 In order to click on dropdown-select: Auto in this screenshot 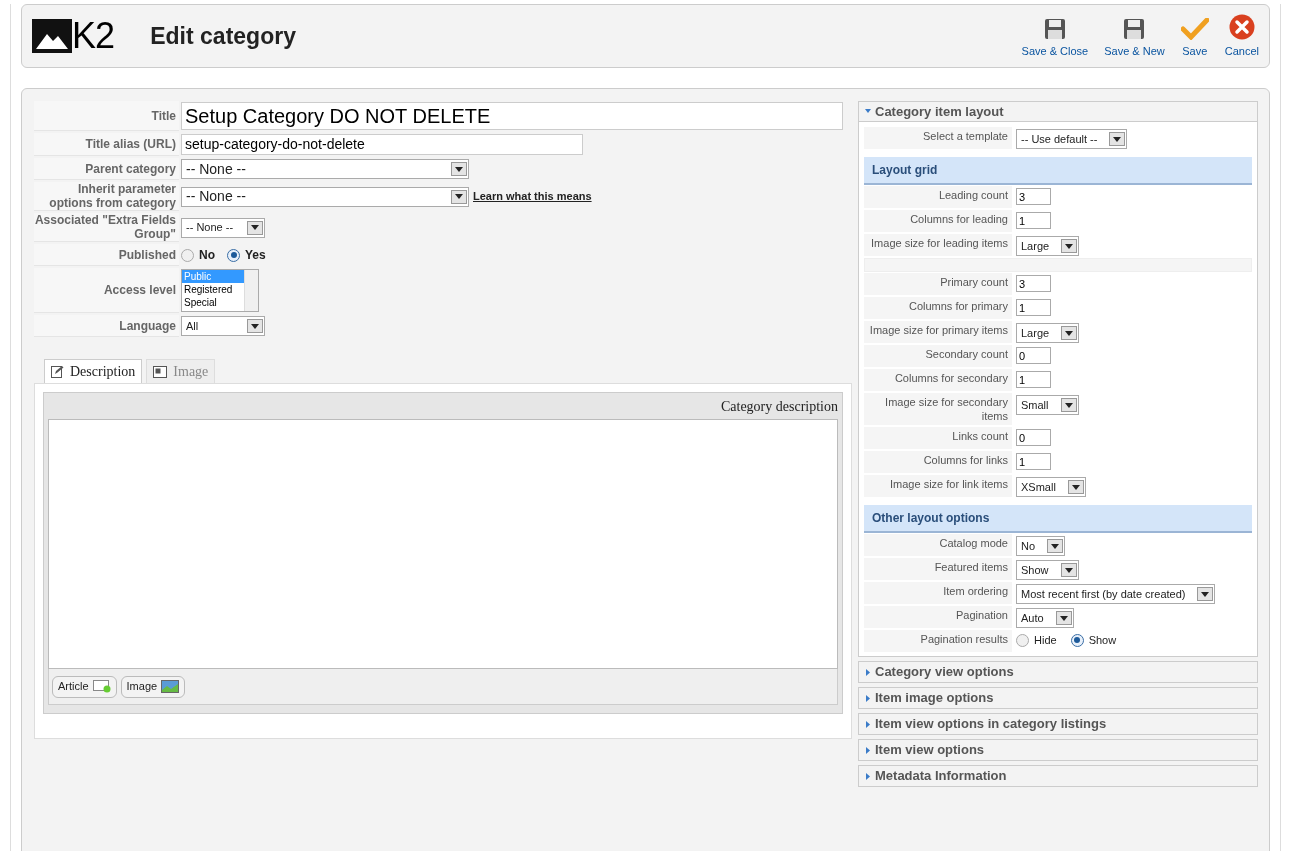, I will do `click(1045, 618)`.